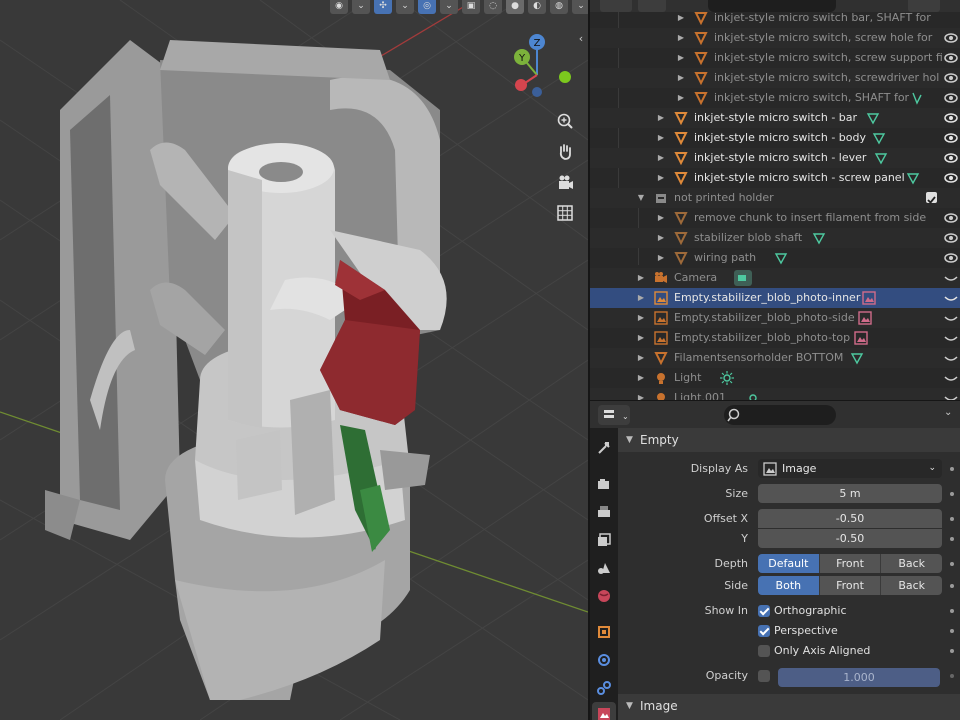  Describe the element at coordinates (515, 7) in the screenshot. I see `shading-solid-icon: ●` at that location.